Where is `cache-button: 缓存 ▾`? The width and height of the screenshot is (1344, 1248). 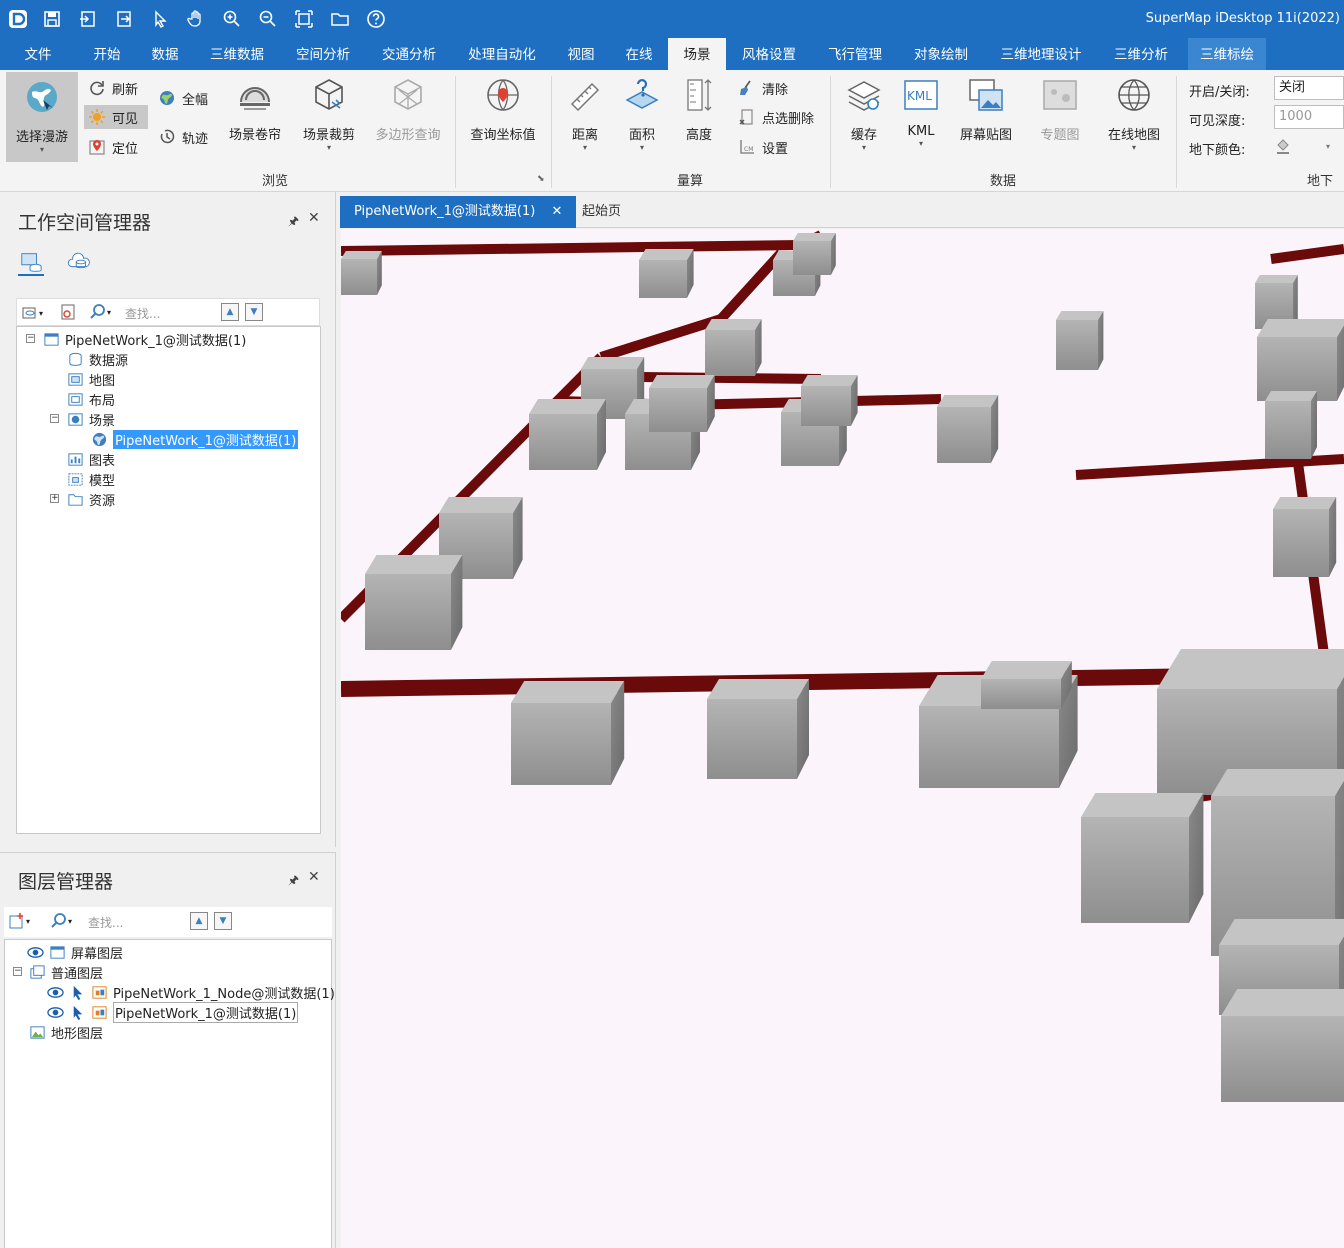
cache-button: 缓存 ▾ is located at coordinates (864, 114).